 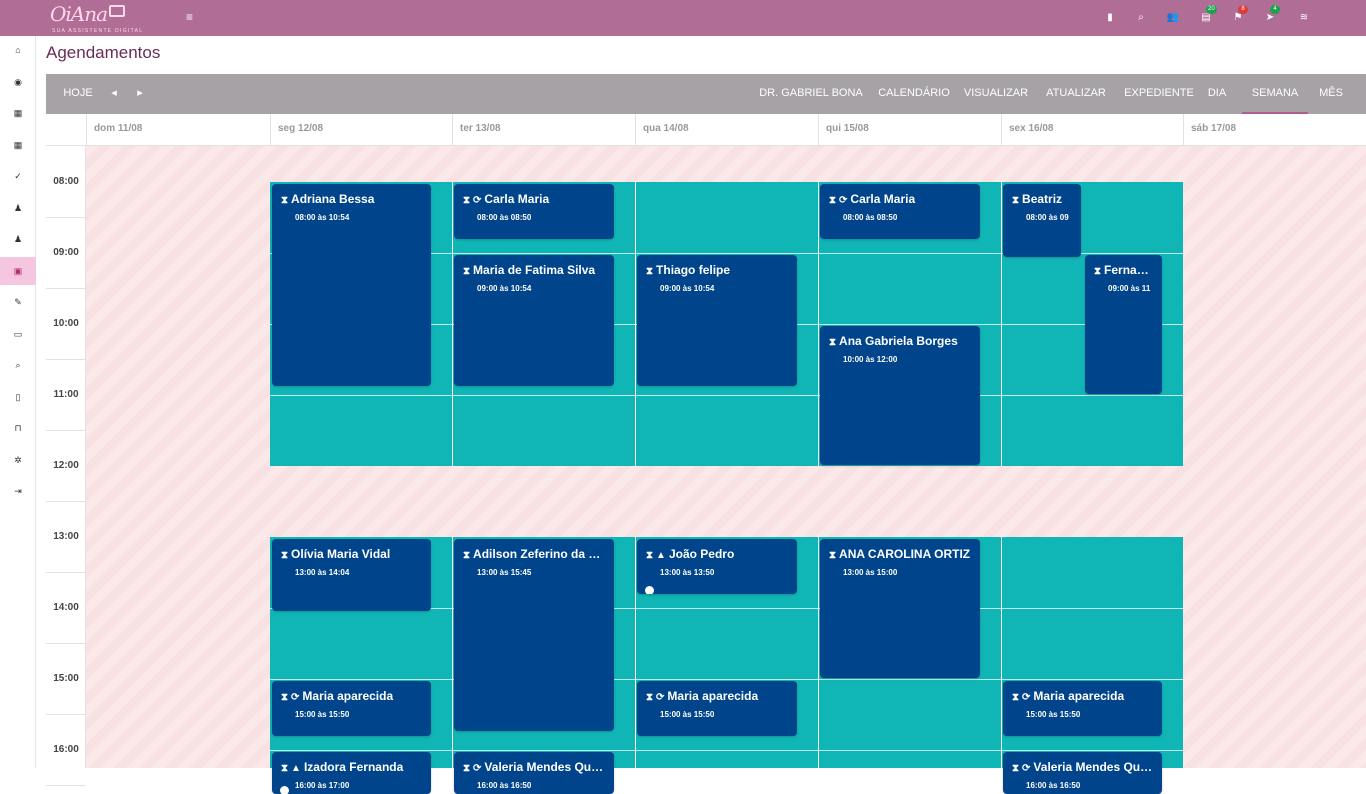 I want to click on appointment-event: ⧗Thiago felipe09:00 às 10:54, so click(x=717, y=321).